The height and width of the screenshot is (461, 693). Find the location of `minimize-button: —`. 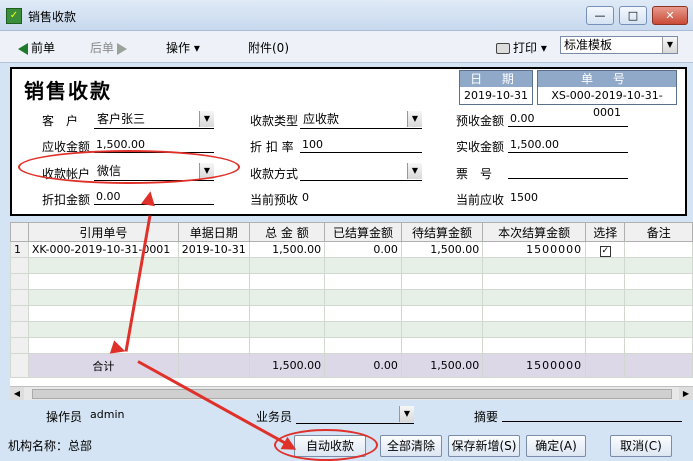

minimize-button: — is located at coordinates (600, 15).